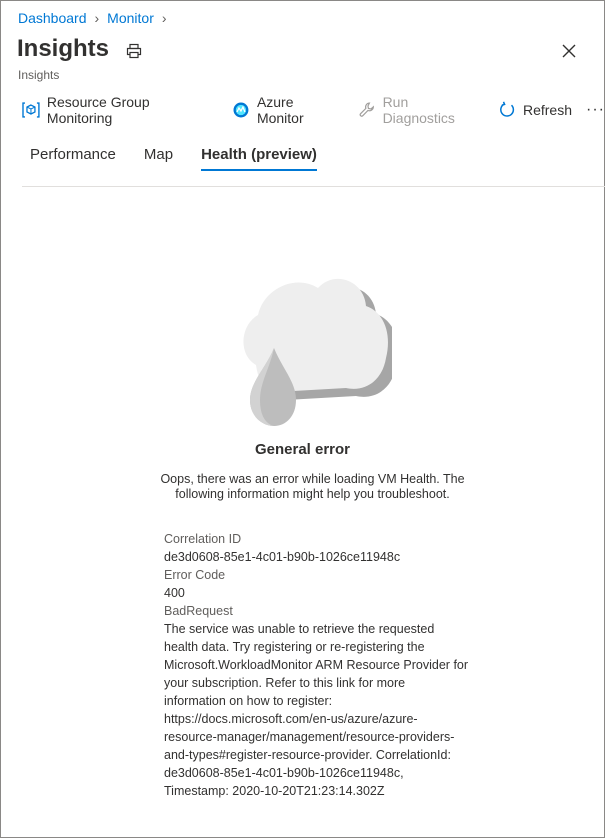  Describe the element at coordinates (317, 352) in the screenshot. I see `error-cloud-icon` at that location.